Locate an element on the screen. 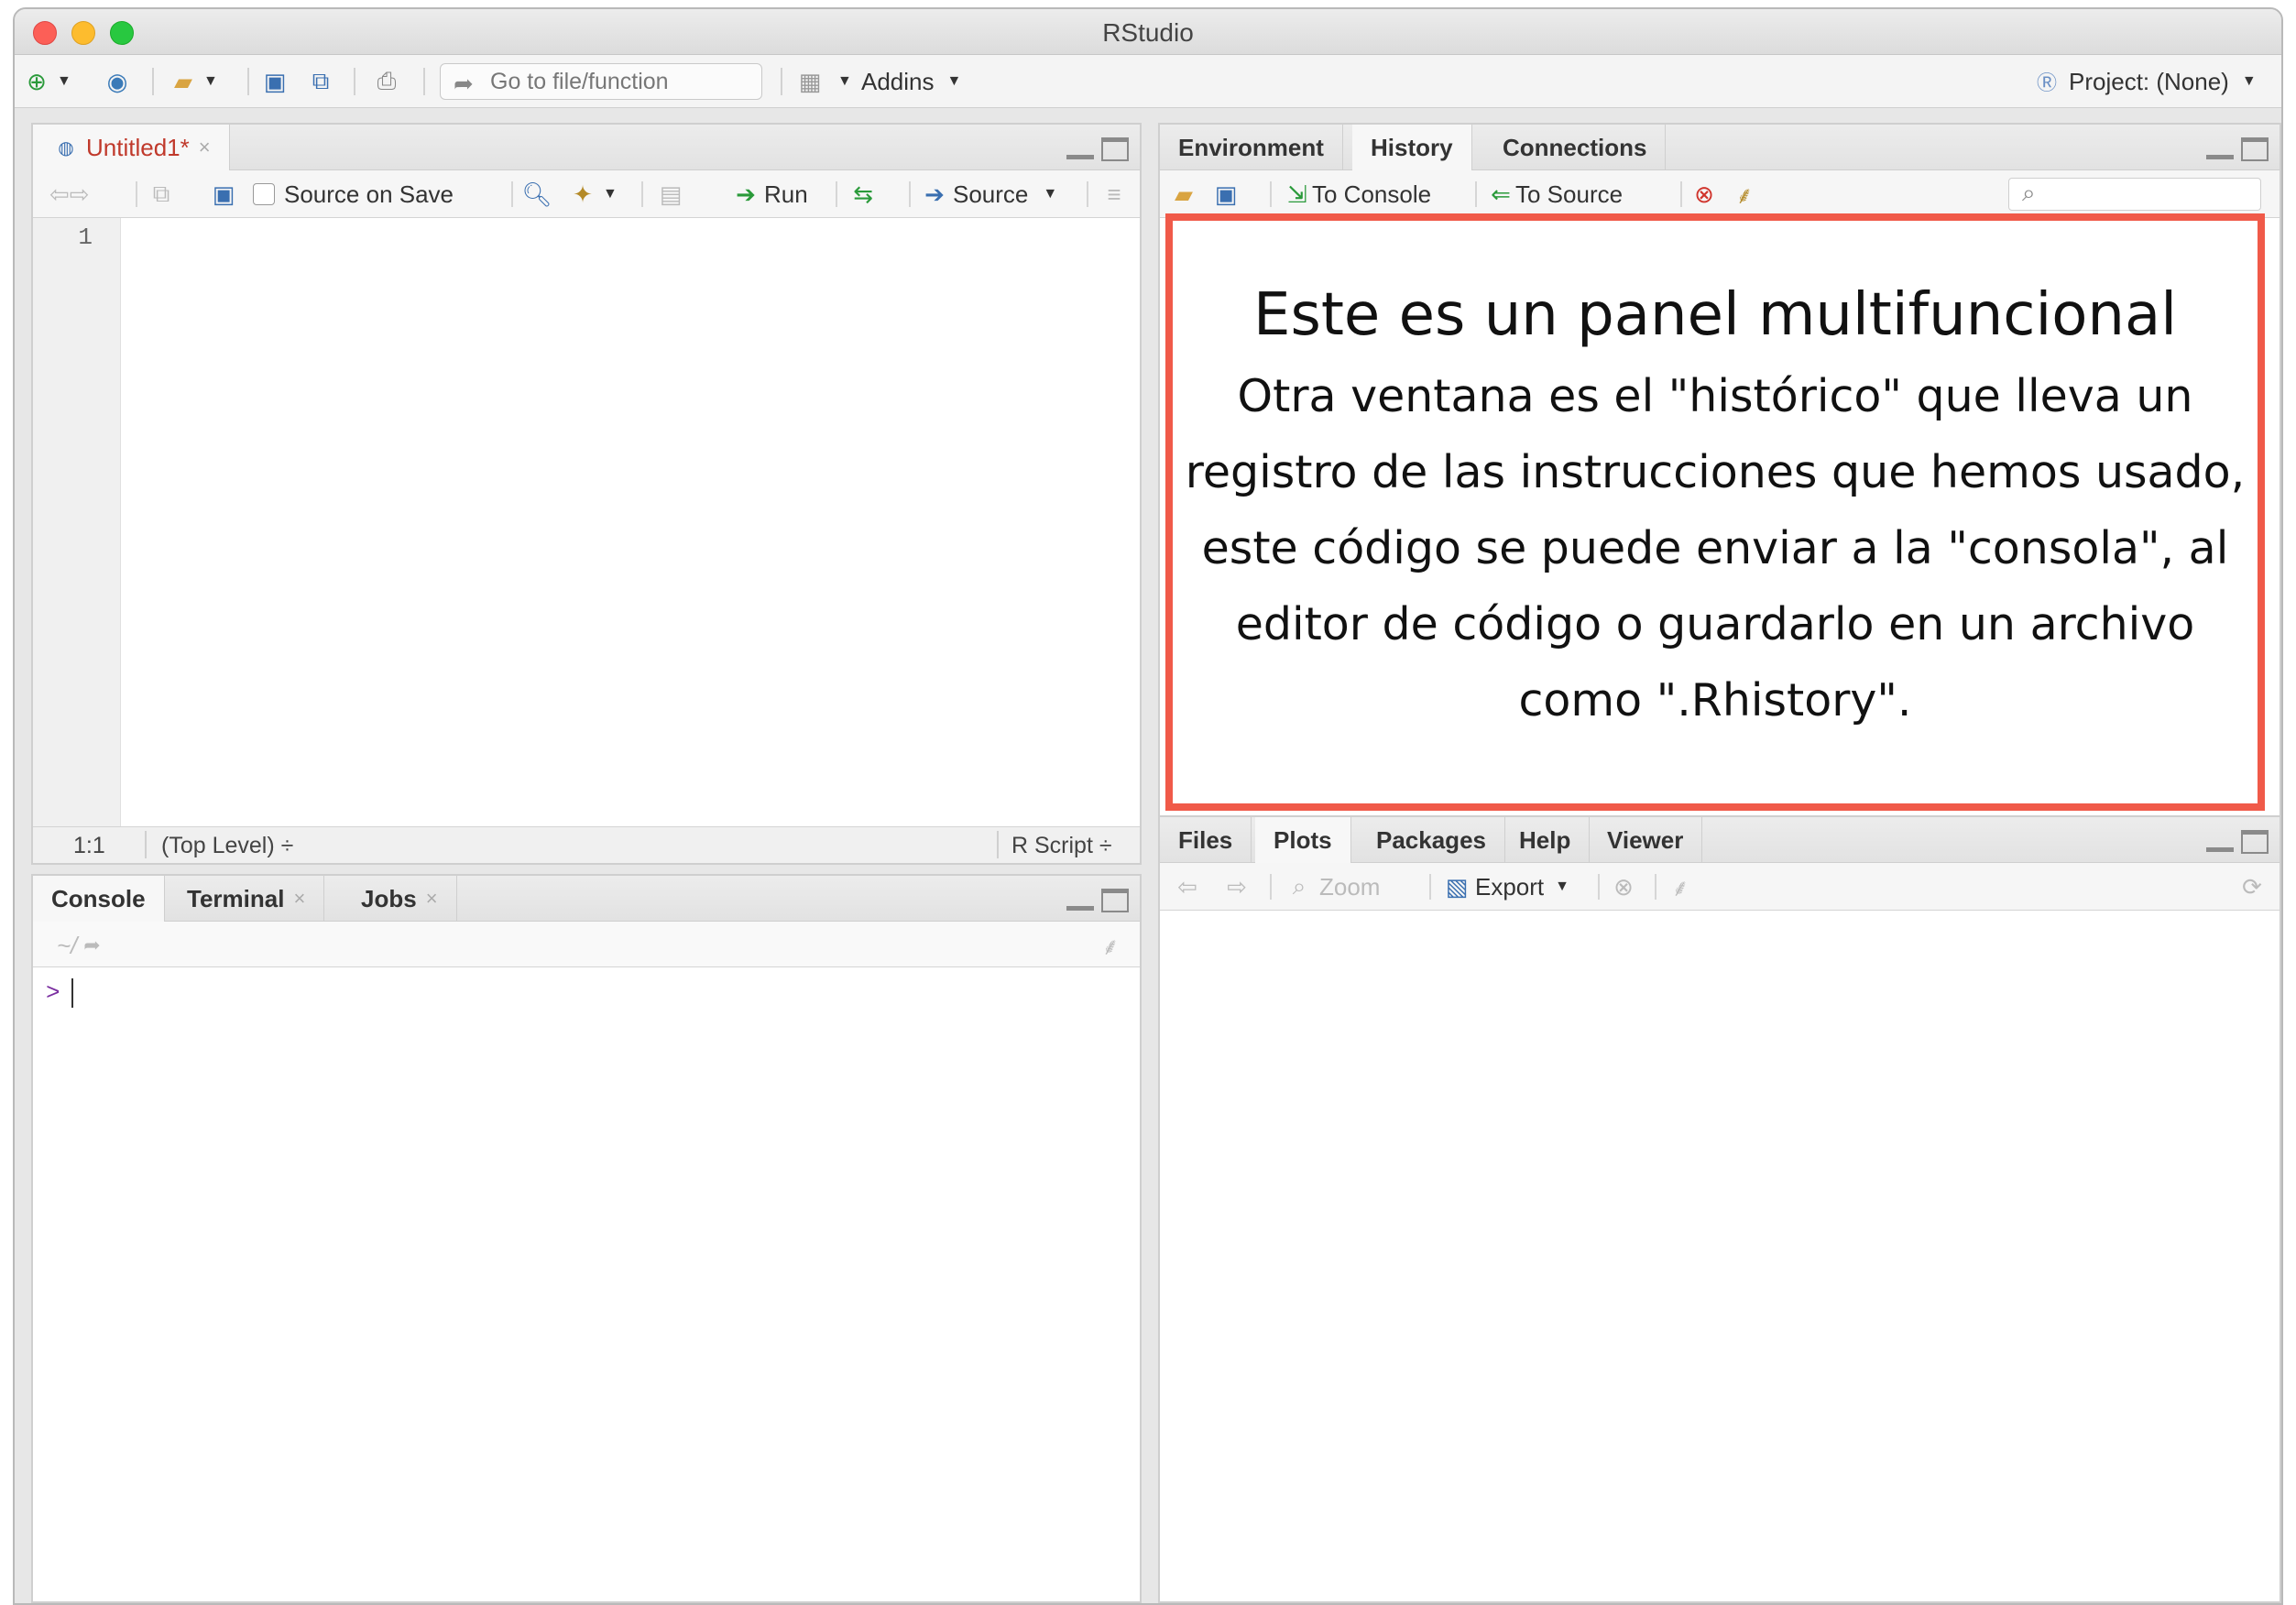 This screenshot has width=2296, height=1605. tab-viewer: Viewer is located at coordinates (1646, 840).